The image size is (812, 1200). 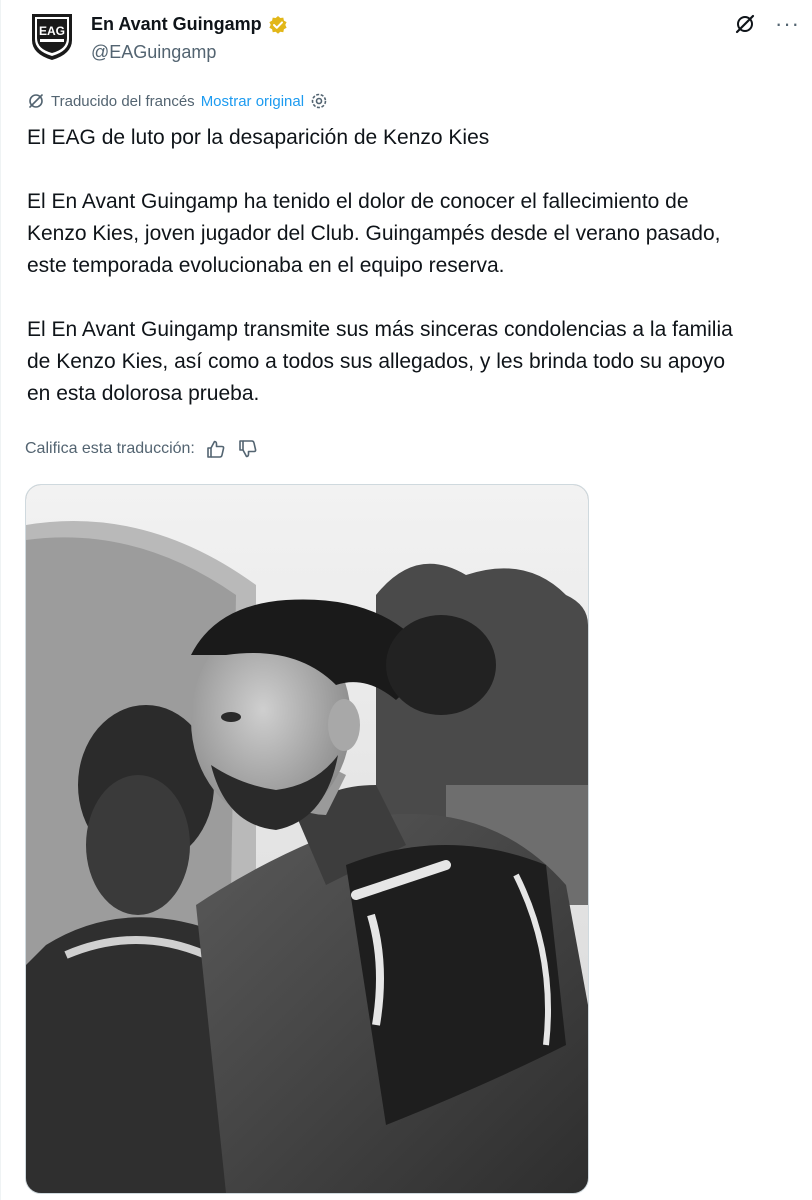 I want to click on grok-icon, so click(x=745, y=24).